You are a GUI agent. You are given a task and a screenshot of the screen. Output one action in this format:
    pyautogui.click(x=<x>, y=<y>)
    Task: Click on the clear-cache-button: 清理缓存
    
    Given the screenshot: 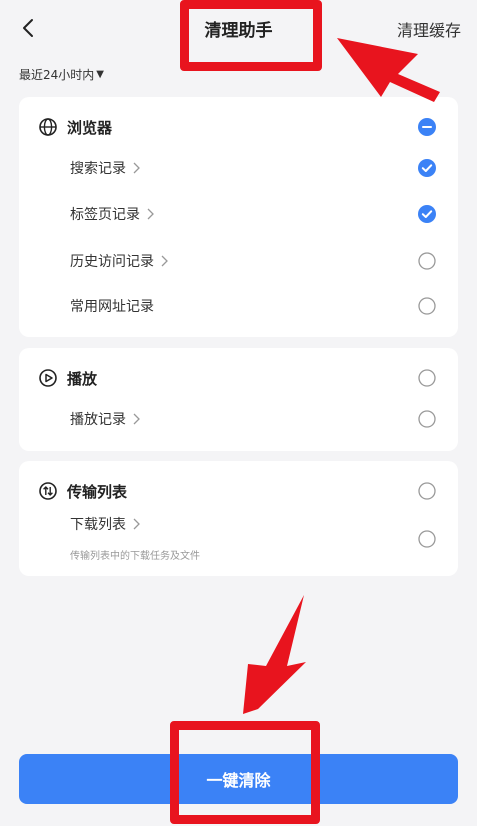 What is the action you would take?
    pyautogui.click(x=429, y=29)
    